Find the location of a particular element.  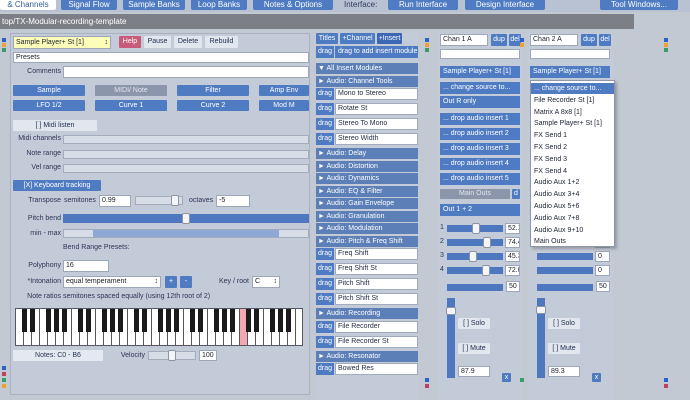

tab-curve-2: Curve 2 is located at coordinates (213, 105).